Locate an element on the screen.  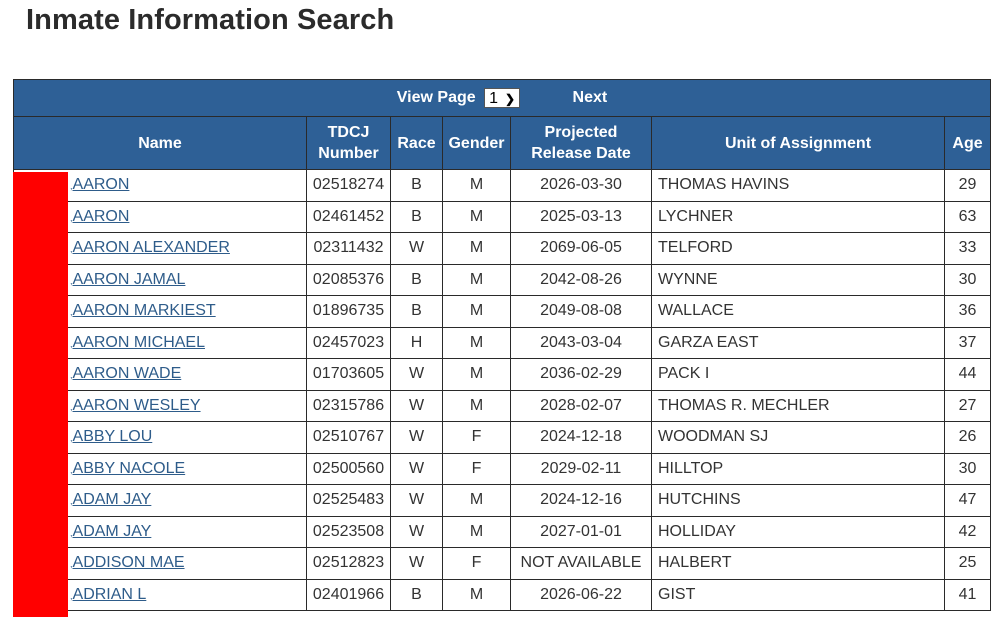
inmate-name-link: AARON MICHAEL is located at coordinates (139, 342).